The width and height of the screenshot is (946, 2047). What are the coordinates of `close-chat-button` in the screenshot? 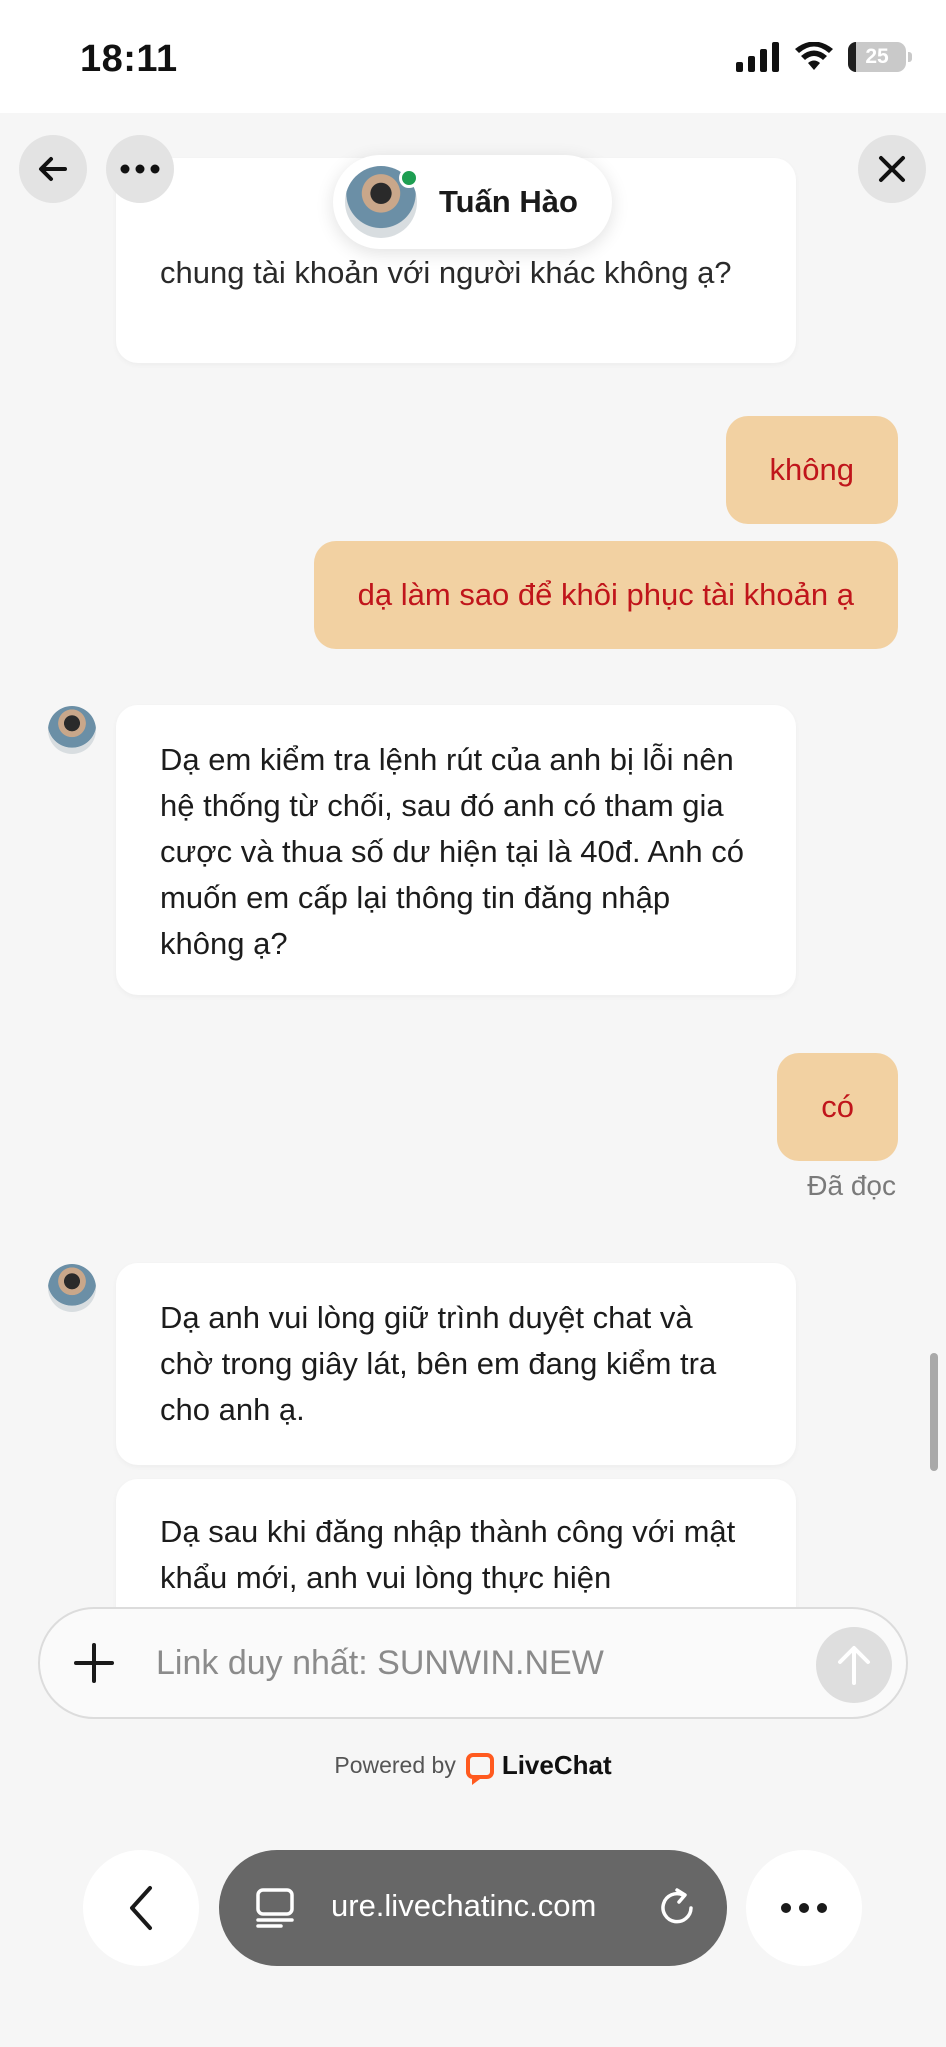 It's located at (892, 169).